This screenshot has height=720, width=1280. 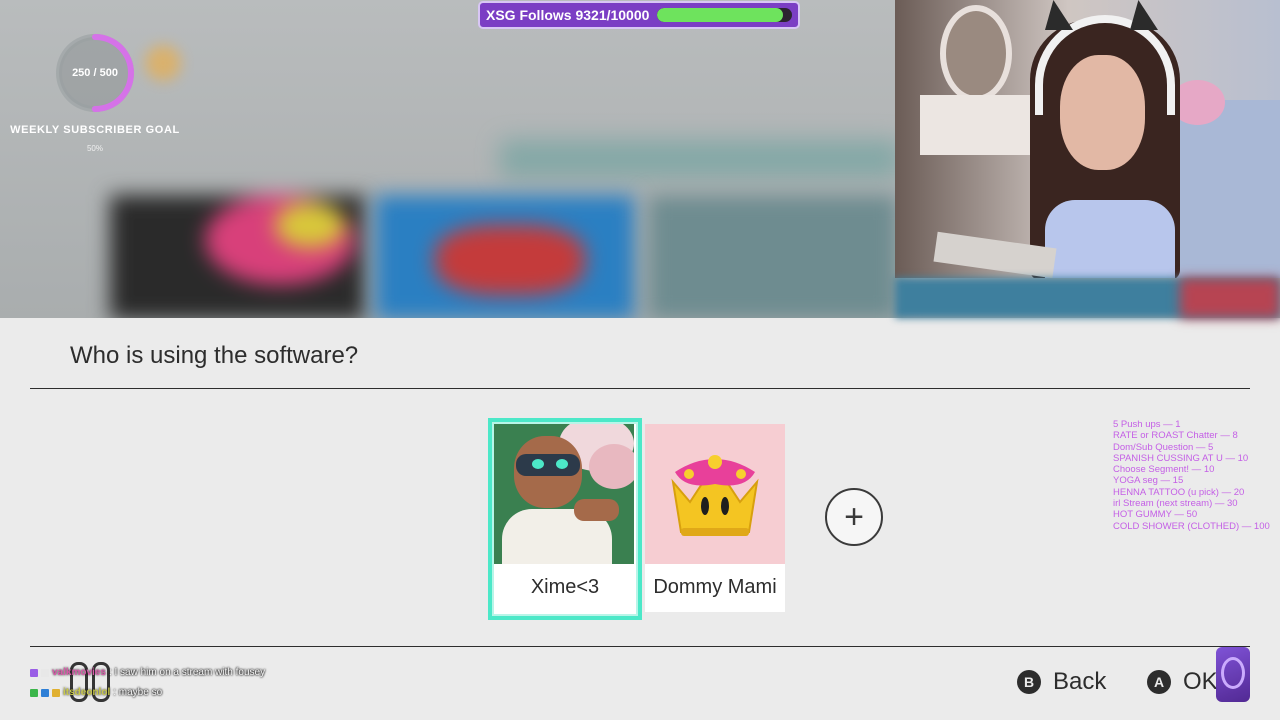 What do you see at coordinates (1148, 481) in the screenshot?
I see `redeem-item: YOGA seg — 15` at bounding box center [1148, 481].